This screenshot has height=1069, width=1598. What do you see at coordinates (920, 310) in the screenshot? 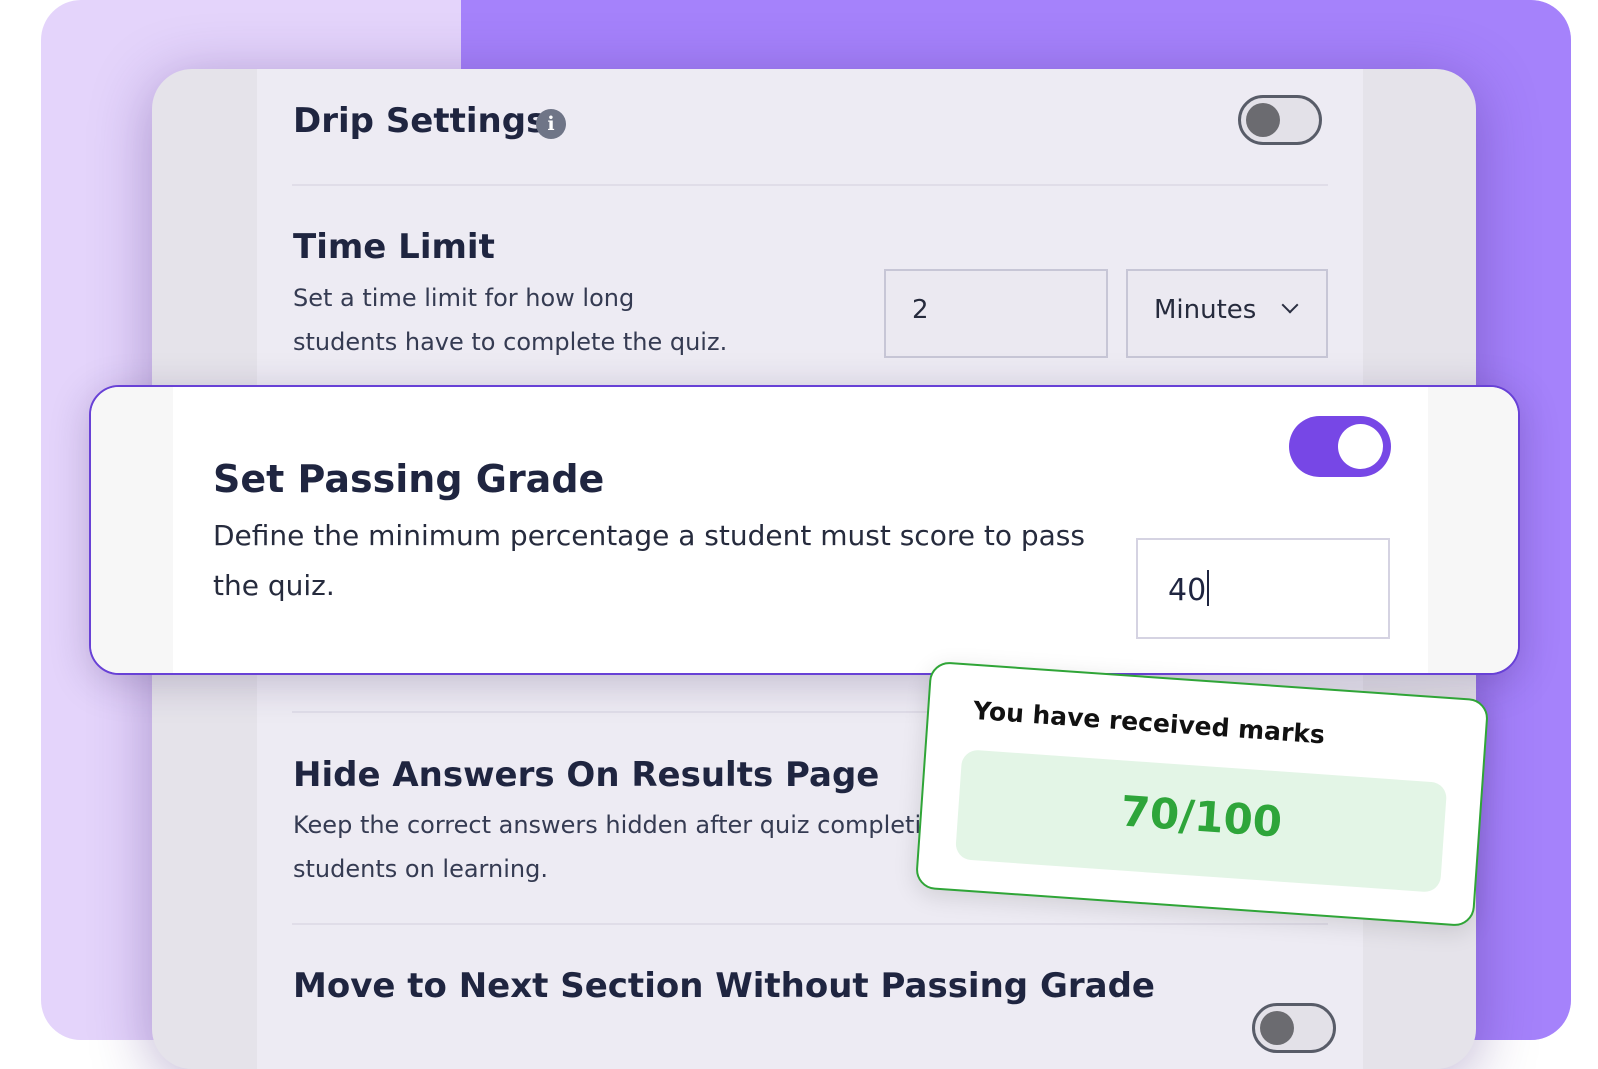
I see `time-limit-value: 2` at bounding box center [920, 310].